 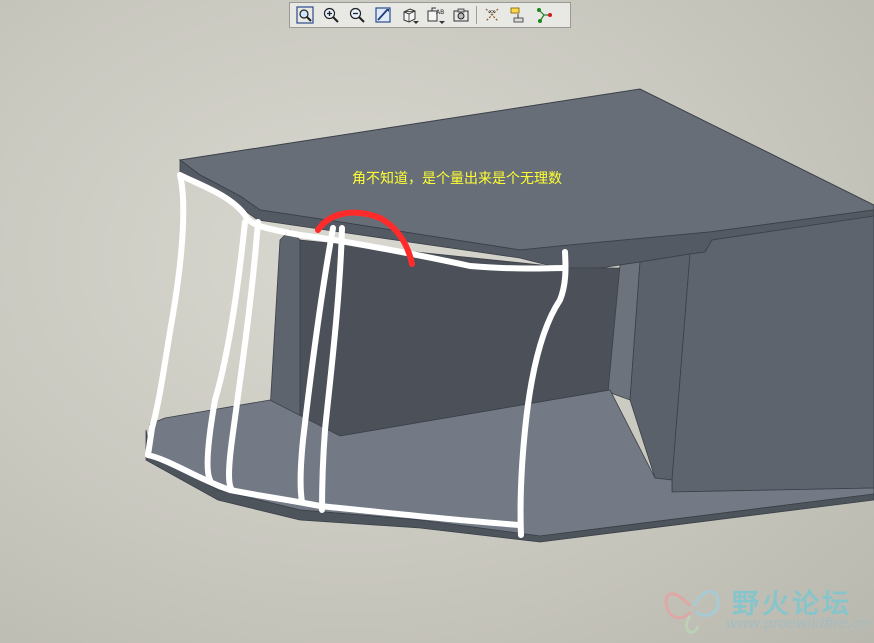 What do you see at coordinates (435, 15) in the screenshot?
I see `saved-views-button: AB` at bounding box center [435, 15].